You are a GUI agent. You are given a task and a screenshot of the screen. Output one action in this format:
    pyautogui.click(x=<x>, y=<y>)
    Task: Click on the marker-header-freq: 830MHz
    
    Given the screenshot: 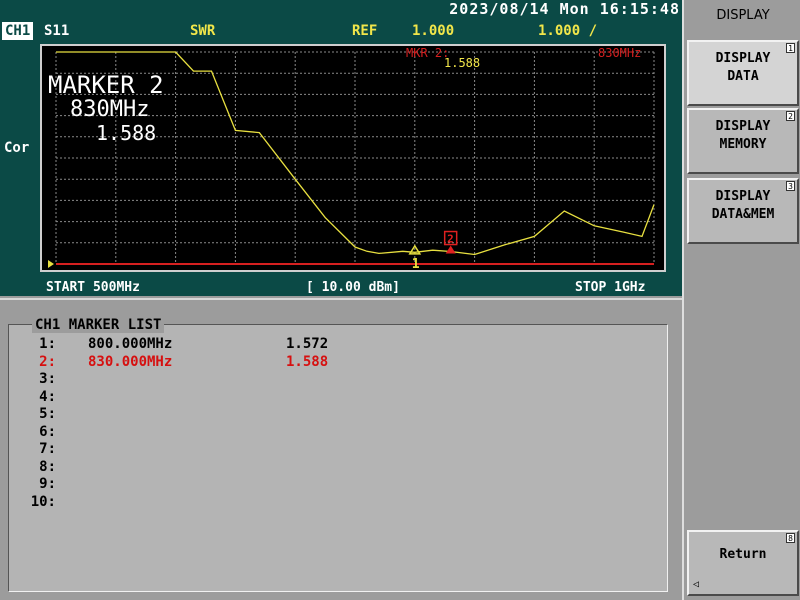 What is the action you would take?
    pyautogui.click(x=620, y=53)
    